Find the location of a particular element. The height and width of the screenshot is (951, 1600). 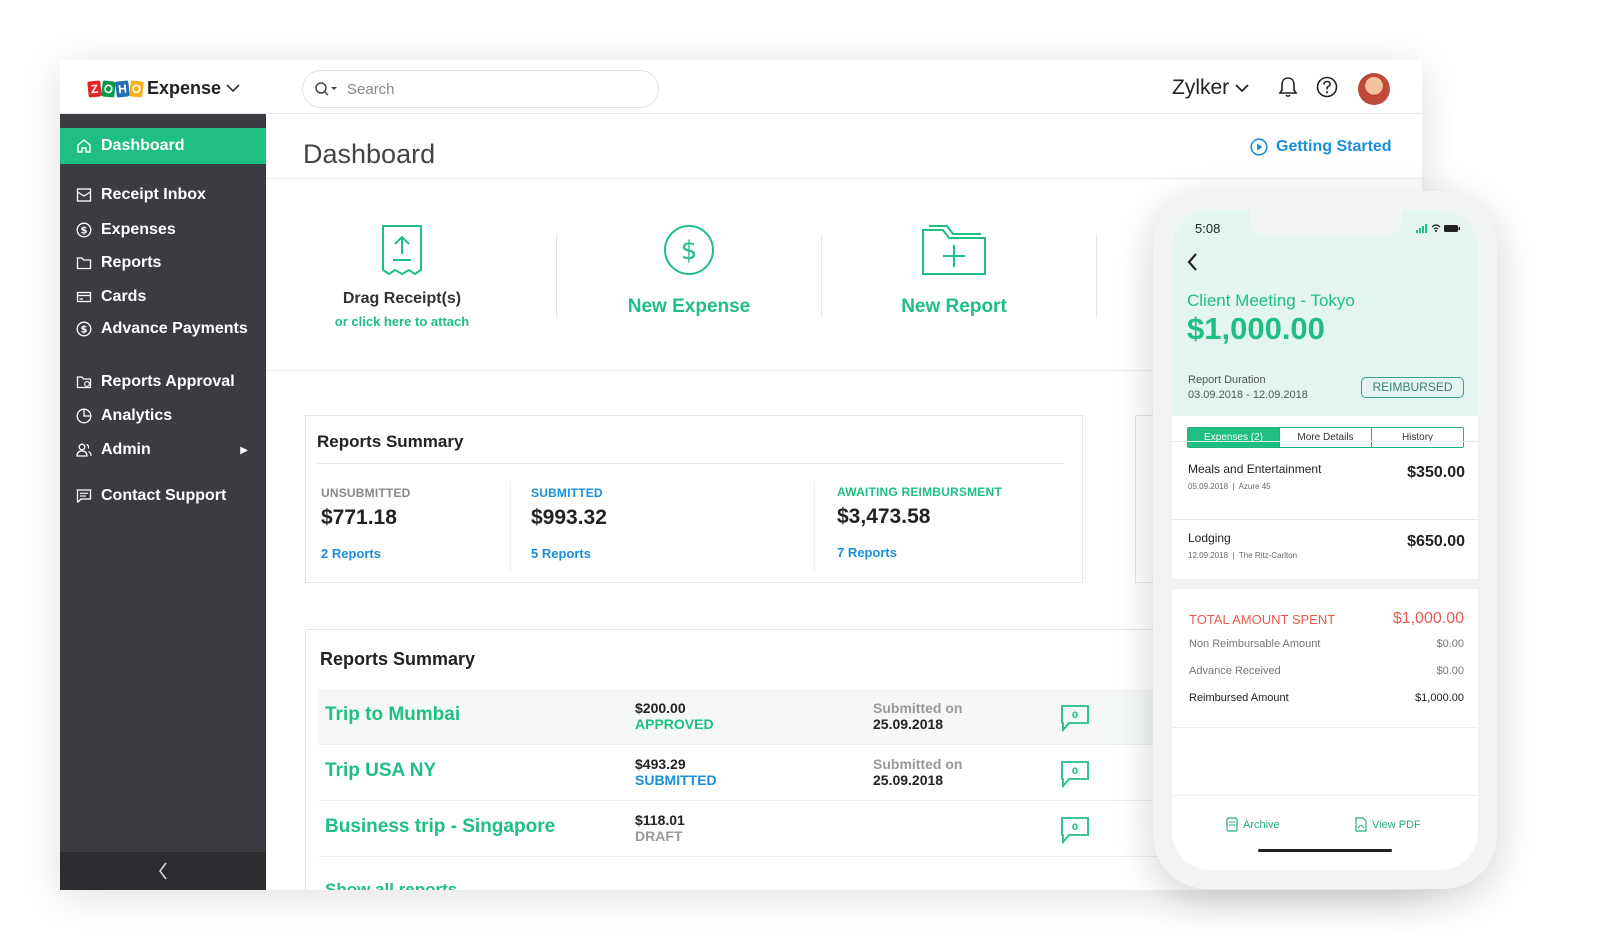

sidebar-item-dashboard: Dashboard is located at coordinates (163, 146).